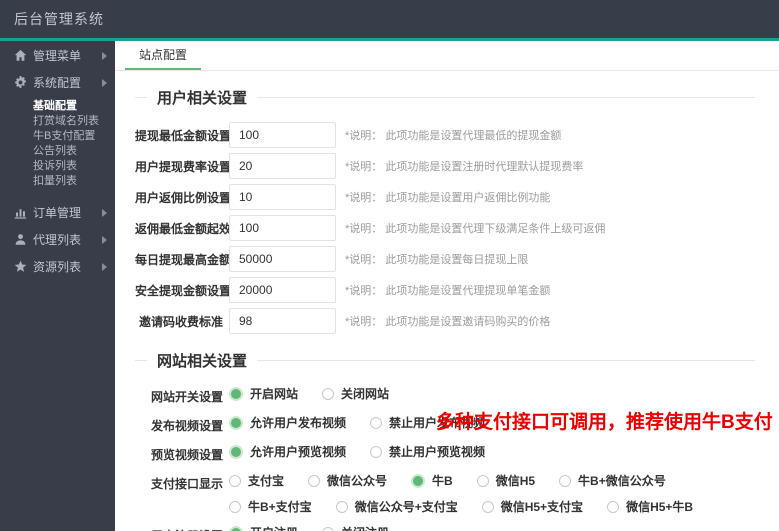 The width and height of the screenshot is (779, 531). Describe the element at coordinates (183, 166) in the screenshot. I see `field-label: 用户提现费率设置` at that location.